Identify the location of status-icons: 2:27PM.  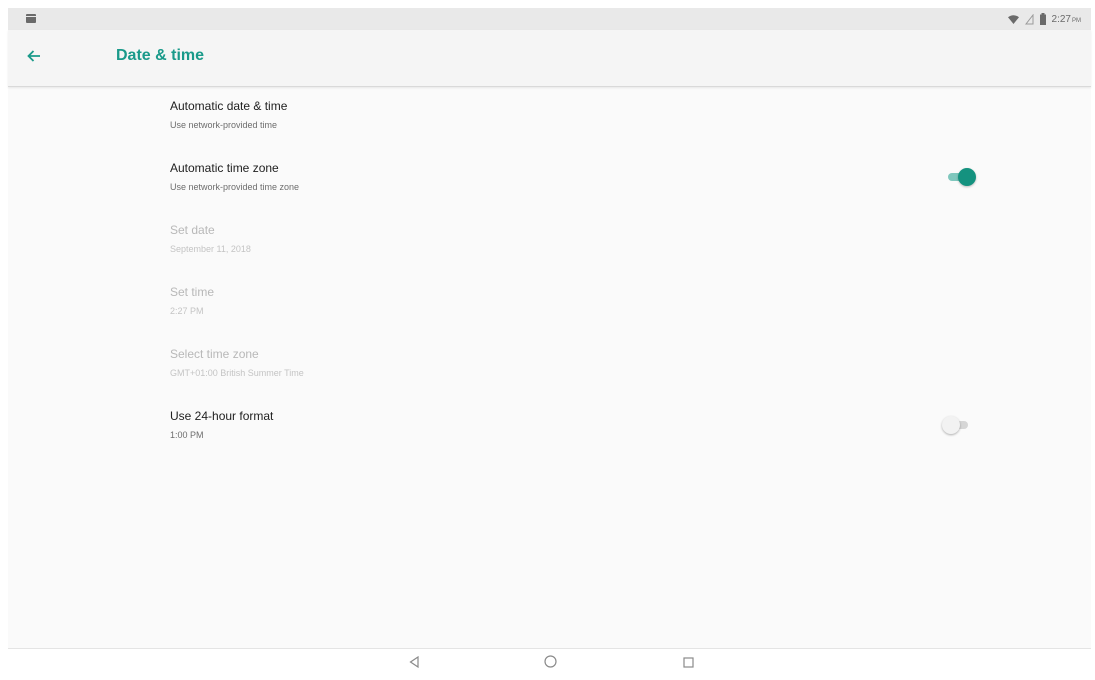
(1044, 19).